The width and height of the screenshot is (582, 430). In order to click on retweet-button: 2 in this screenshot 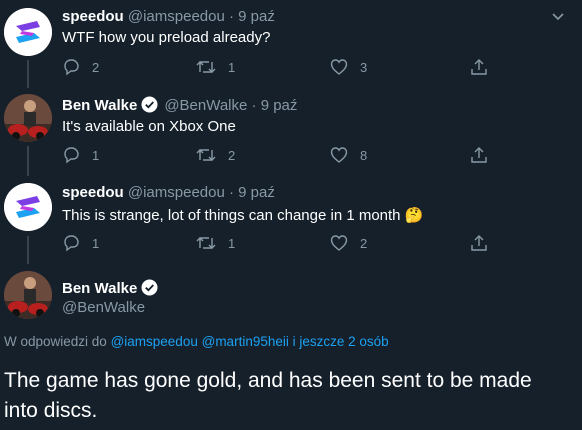, I will do `click(215, 155)`.